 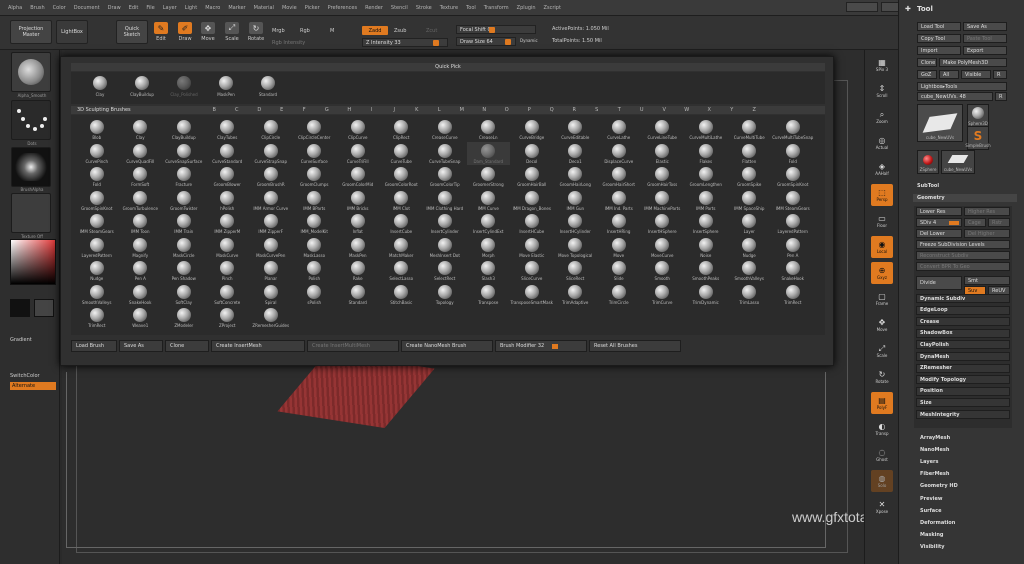 What do you see at coordinates (882, 169) in the screenshot?
I see `right-shelf-aahalf-button: ◈ AAHalf` at bounding box center [882, 169].